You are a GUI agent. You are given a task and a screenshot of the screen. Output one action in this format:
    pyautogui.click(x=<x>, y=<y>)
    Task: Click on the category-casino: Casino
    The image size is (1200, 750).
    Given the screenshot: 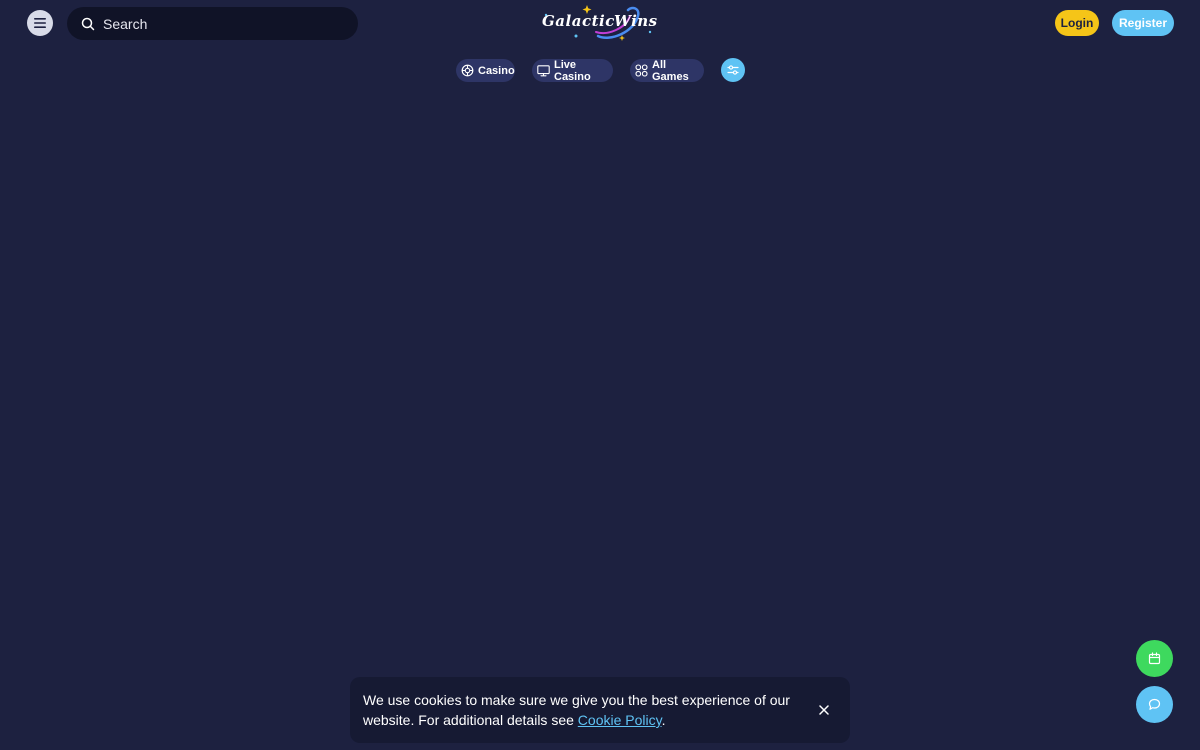 What is the action you would take?
    pyautogui.click(x=485, y=70)
    